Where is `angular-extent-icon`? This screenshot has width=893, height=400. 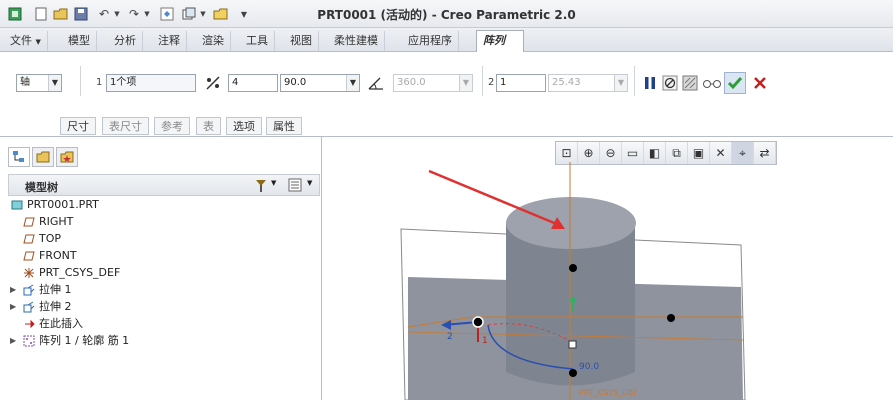
angular-extent-icon is located at coordinates (376, 83).